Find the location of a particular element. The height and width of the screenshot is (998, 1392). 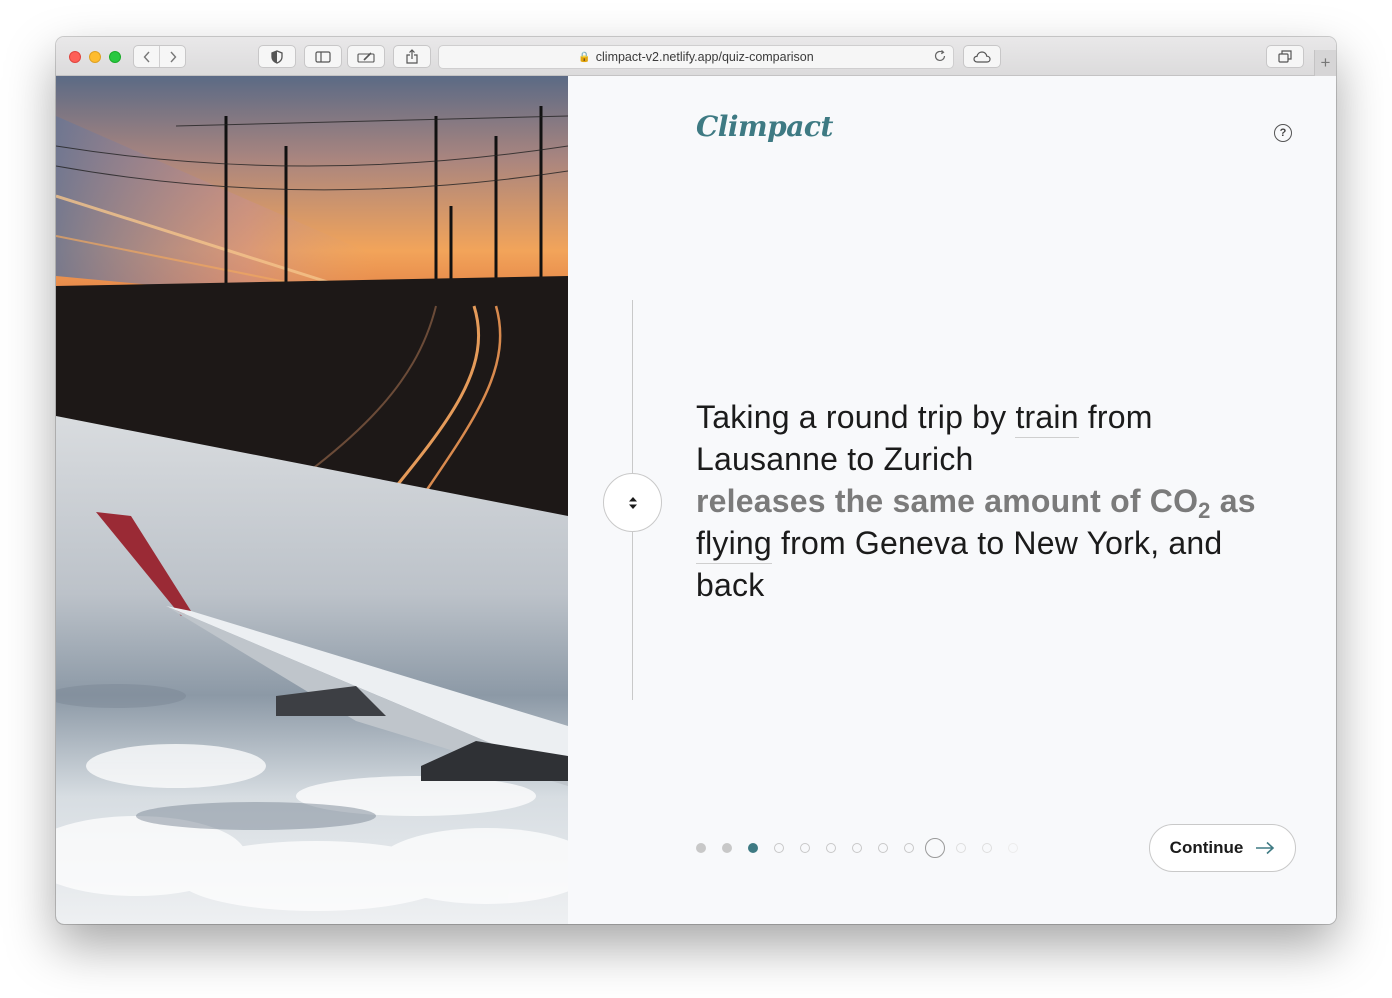

zoom-window-button is located at coordinates (115, 57).